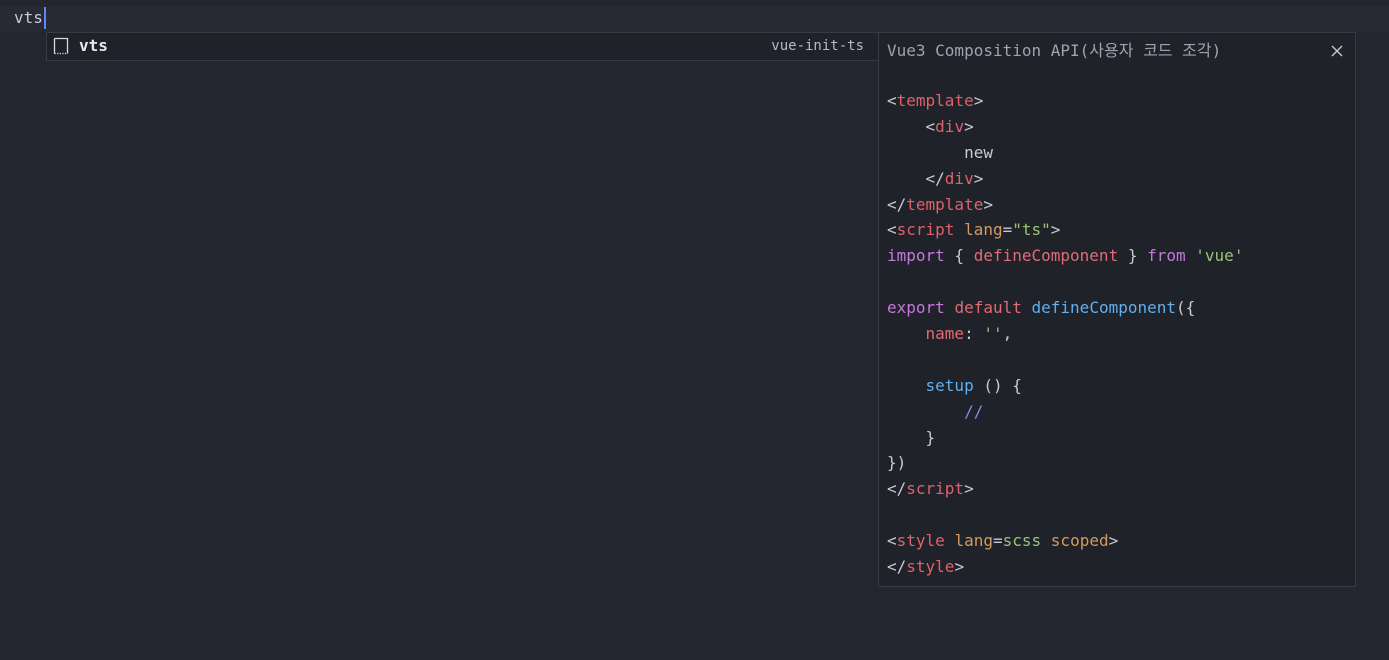 Image resolution: width=1389 pixels, height=660 pixels. Describe the element at coordinates (1079, 541) in the screenshot. I see `code-token: scoped` at that location.